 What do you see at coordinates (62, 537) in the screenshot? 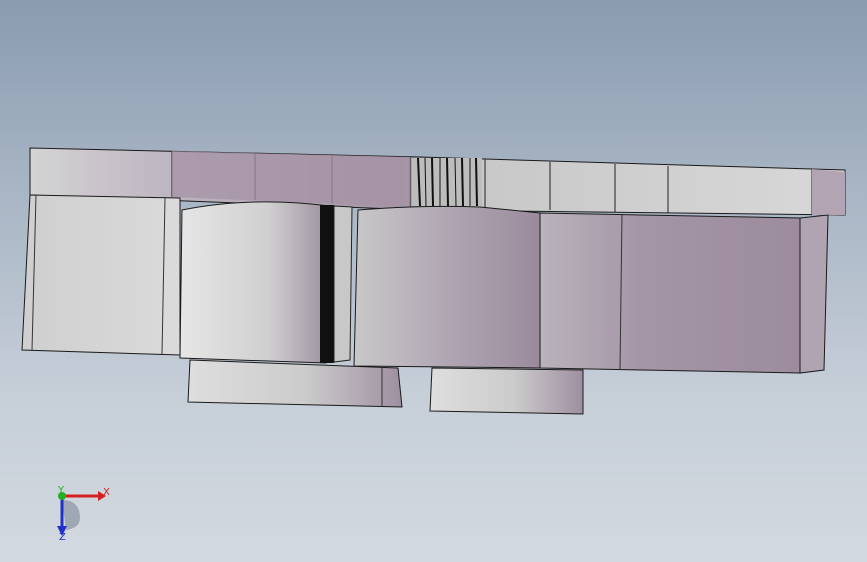
I see `z-axis-label: Z` at bounding box center [62, 537].